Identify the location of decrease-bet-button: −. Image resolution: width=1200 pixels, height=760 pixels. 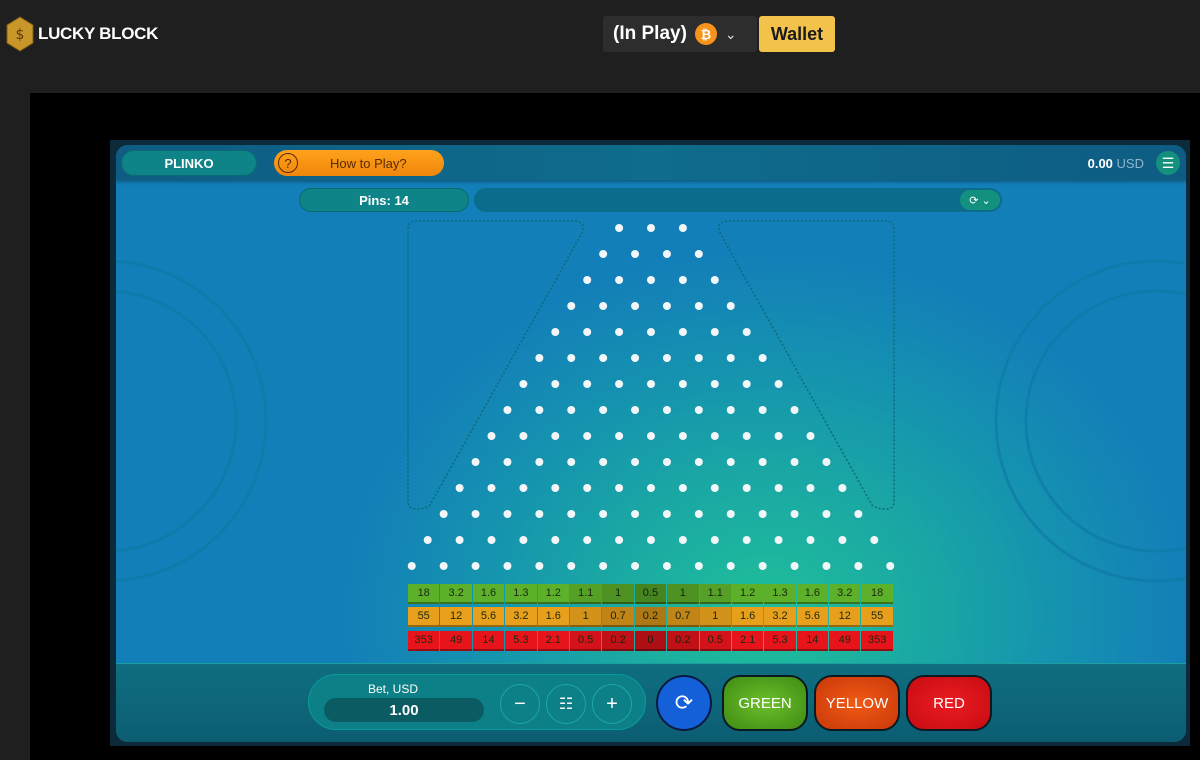
(520, 704).